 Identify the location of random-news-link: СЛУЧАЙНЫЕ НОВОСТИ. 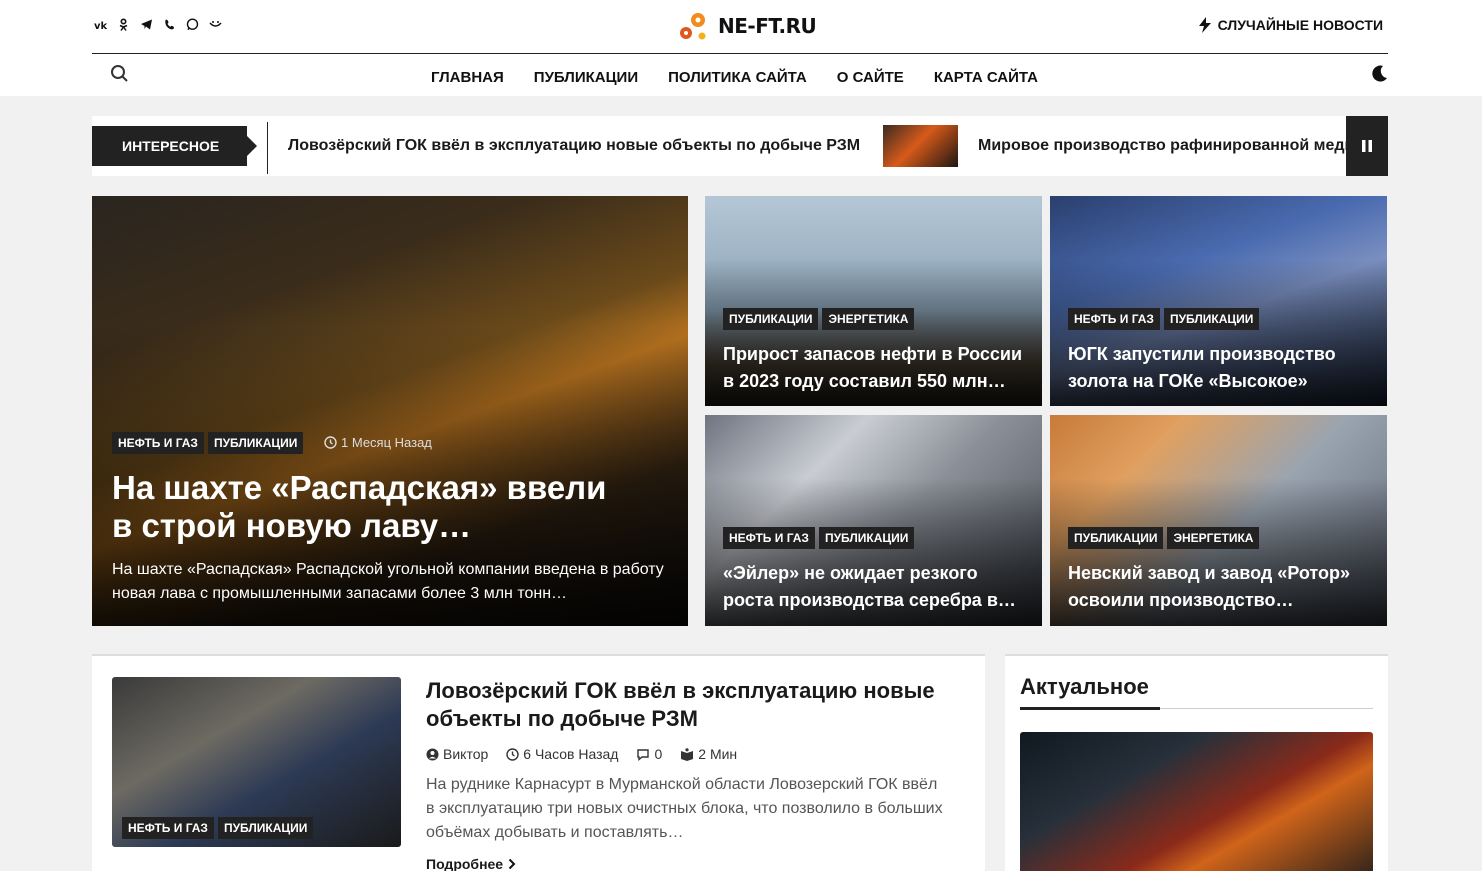
(1290, 25).